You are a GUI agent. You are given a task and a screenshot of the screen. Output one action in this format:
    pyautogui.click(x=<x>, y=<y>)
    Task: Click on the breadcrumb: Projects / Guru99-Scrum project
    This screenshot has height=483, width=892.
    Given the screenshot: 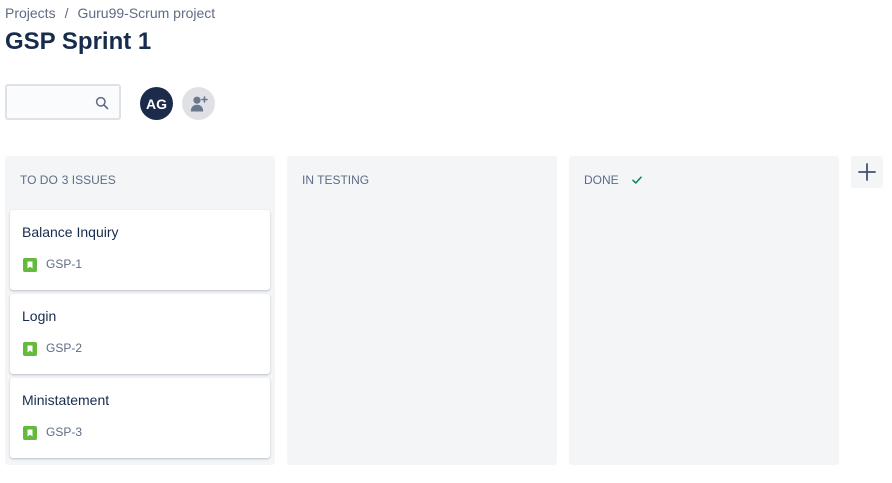 What is the action you would take?
    pyautogui.click(x=110, y=13)
    